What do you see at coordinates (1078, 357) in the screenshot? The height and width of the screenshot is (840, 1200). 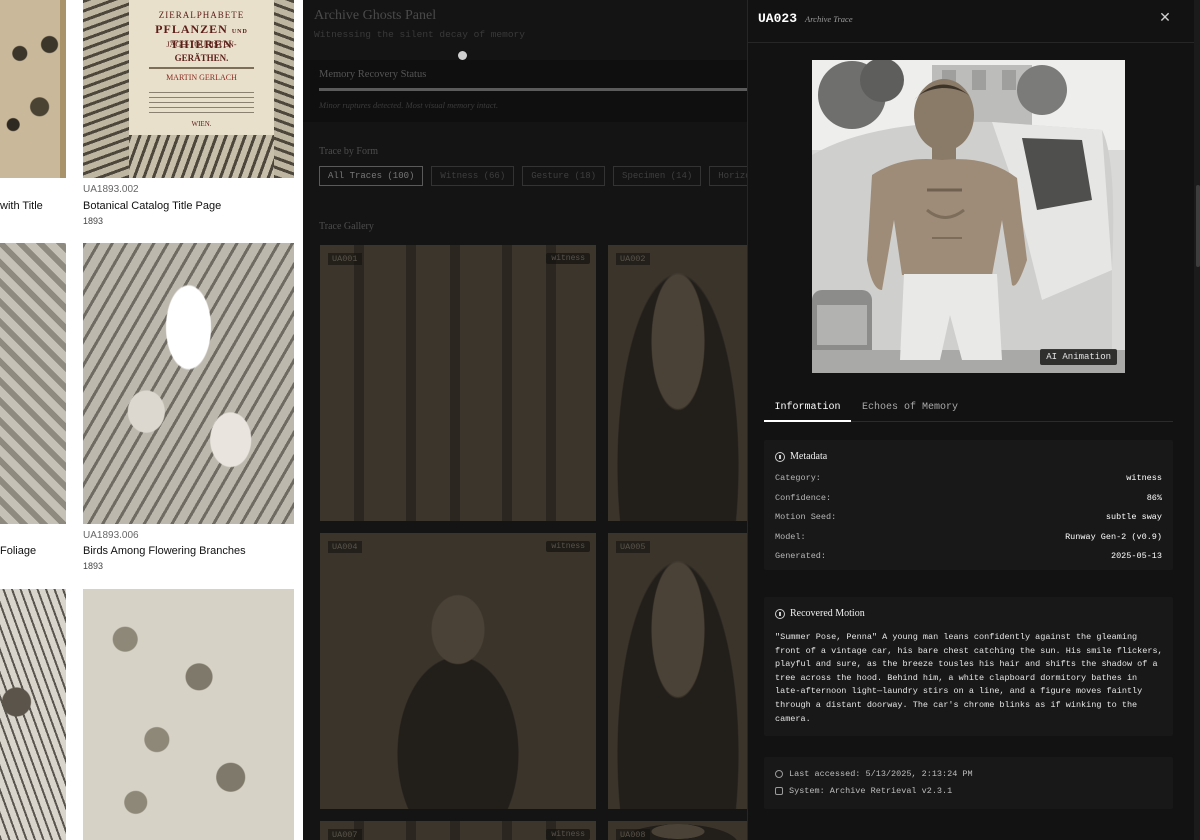 I see `ai-animation-badge: AI Animation` at bounding box center [1078, 357].